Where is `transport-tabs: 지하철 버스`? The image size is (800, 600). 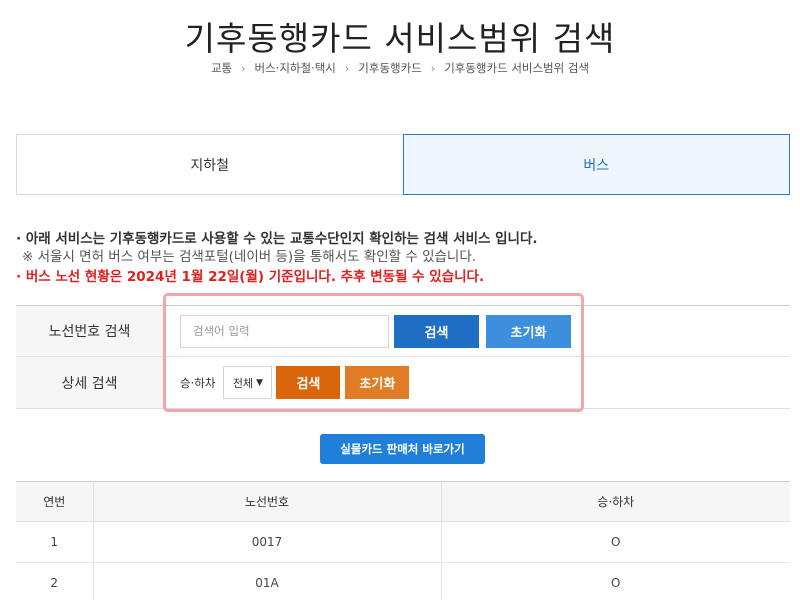
transport-tabs: 지하철 버스 is located at coordinates (403, 164).